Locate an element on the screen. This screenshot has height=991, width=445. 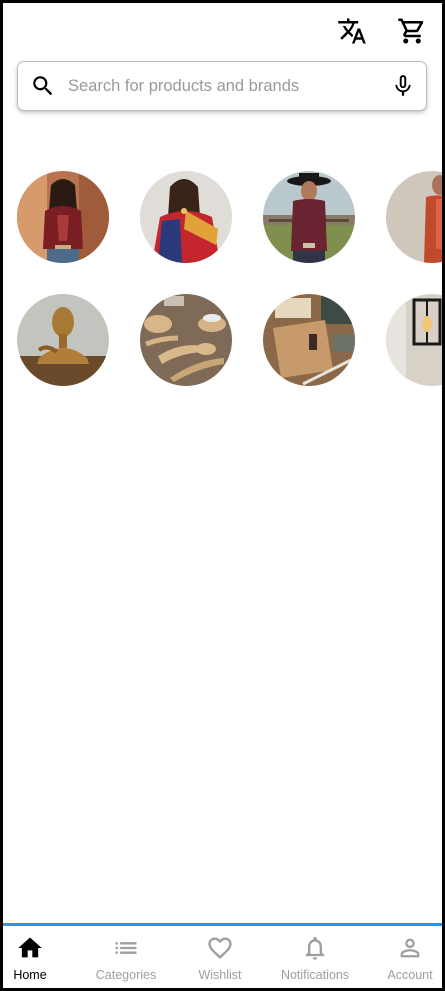
nav-item-home: Home is located at coordinates (39, 957).